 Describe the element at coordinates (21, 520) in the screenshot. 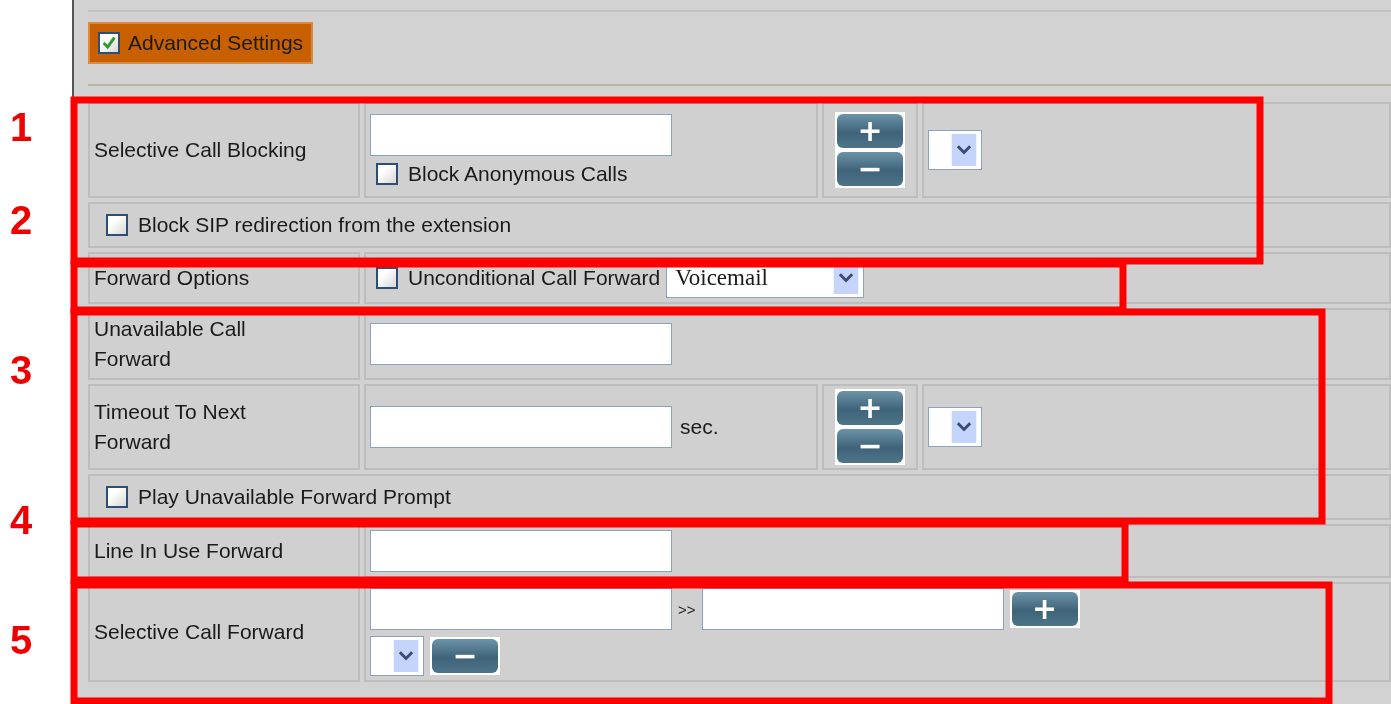

I see `callout-number: 4` at that location.